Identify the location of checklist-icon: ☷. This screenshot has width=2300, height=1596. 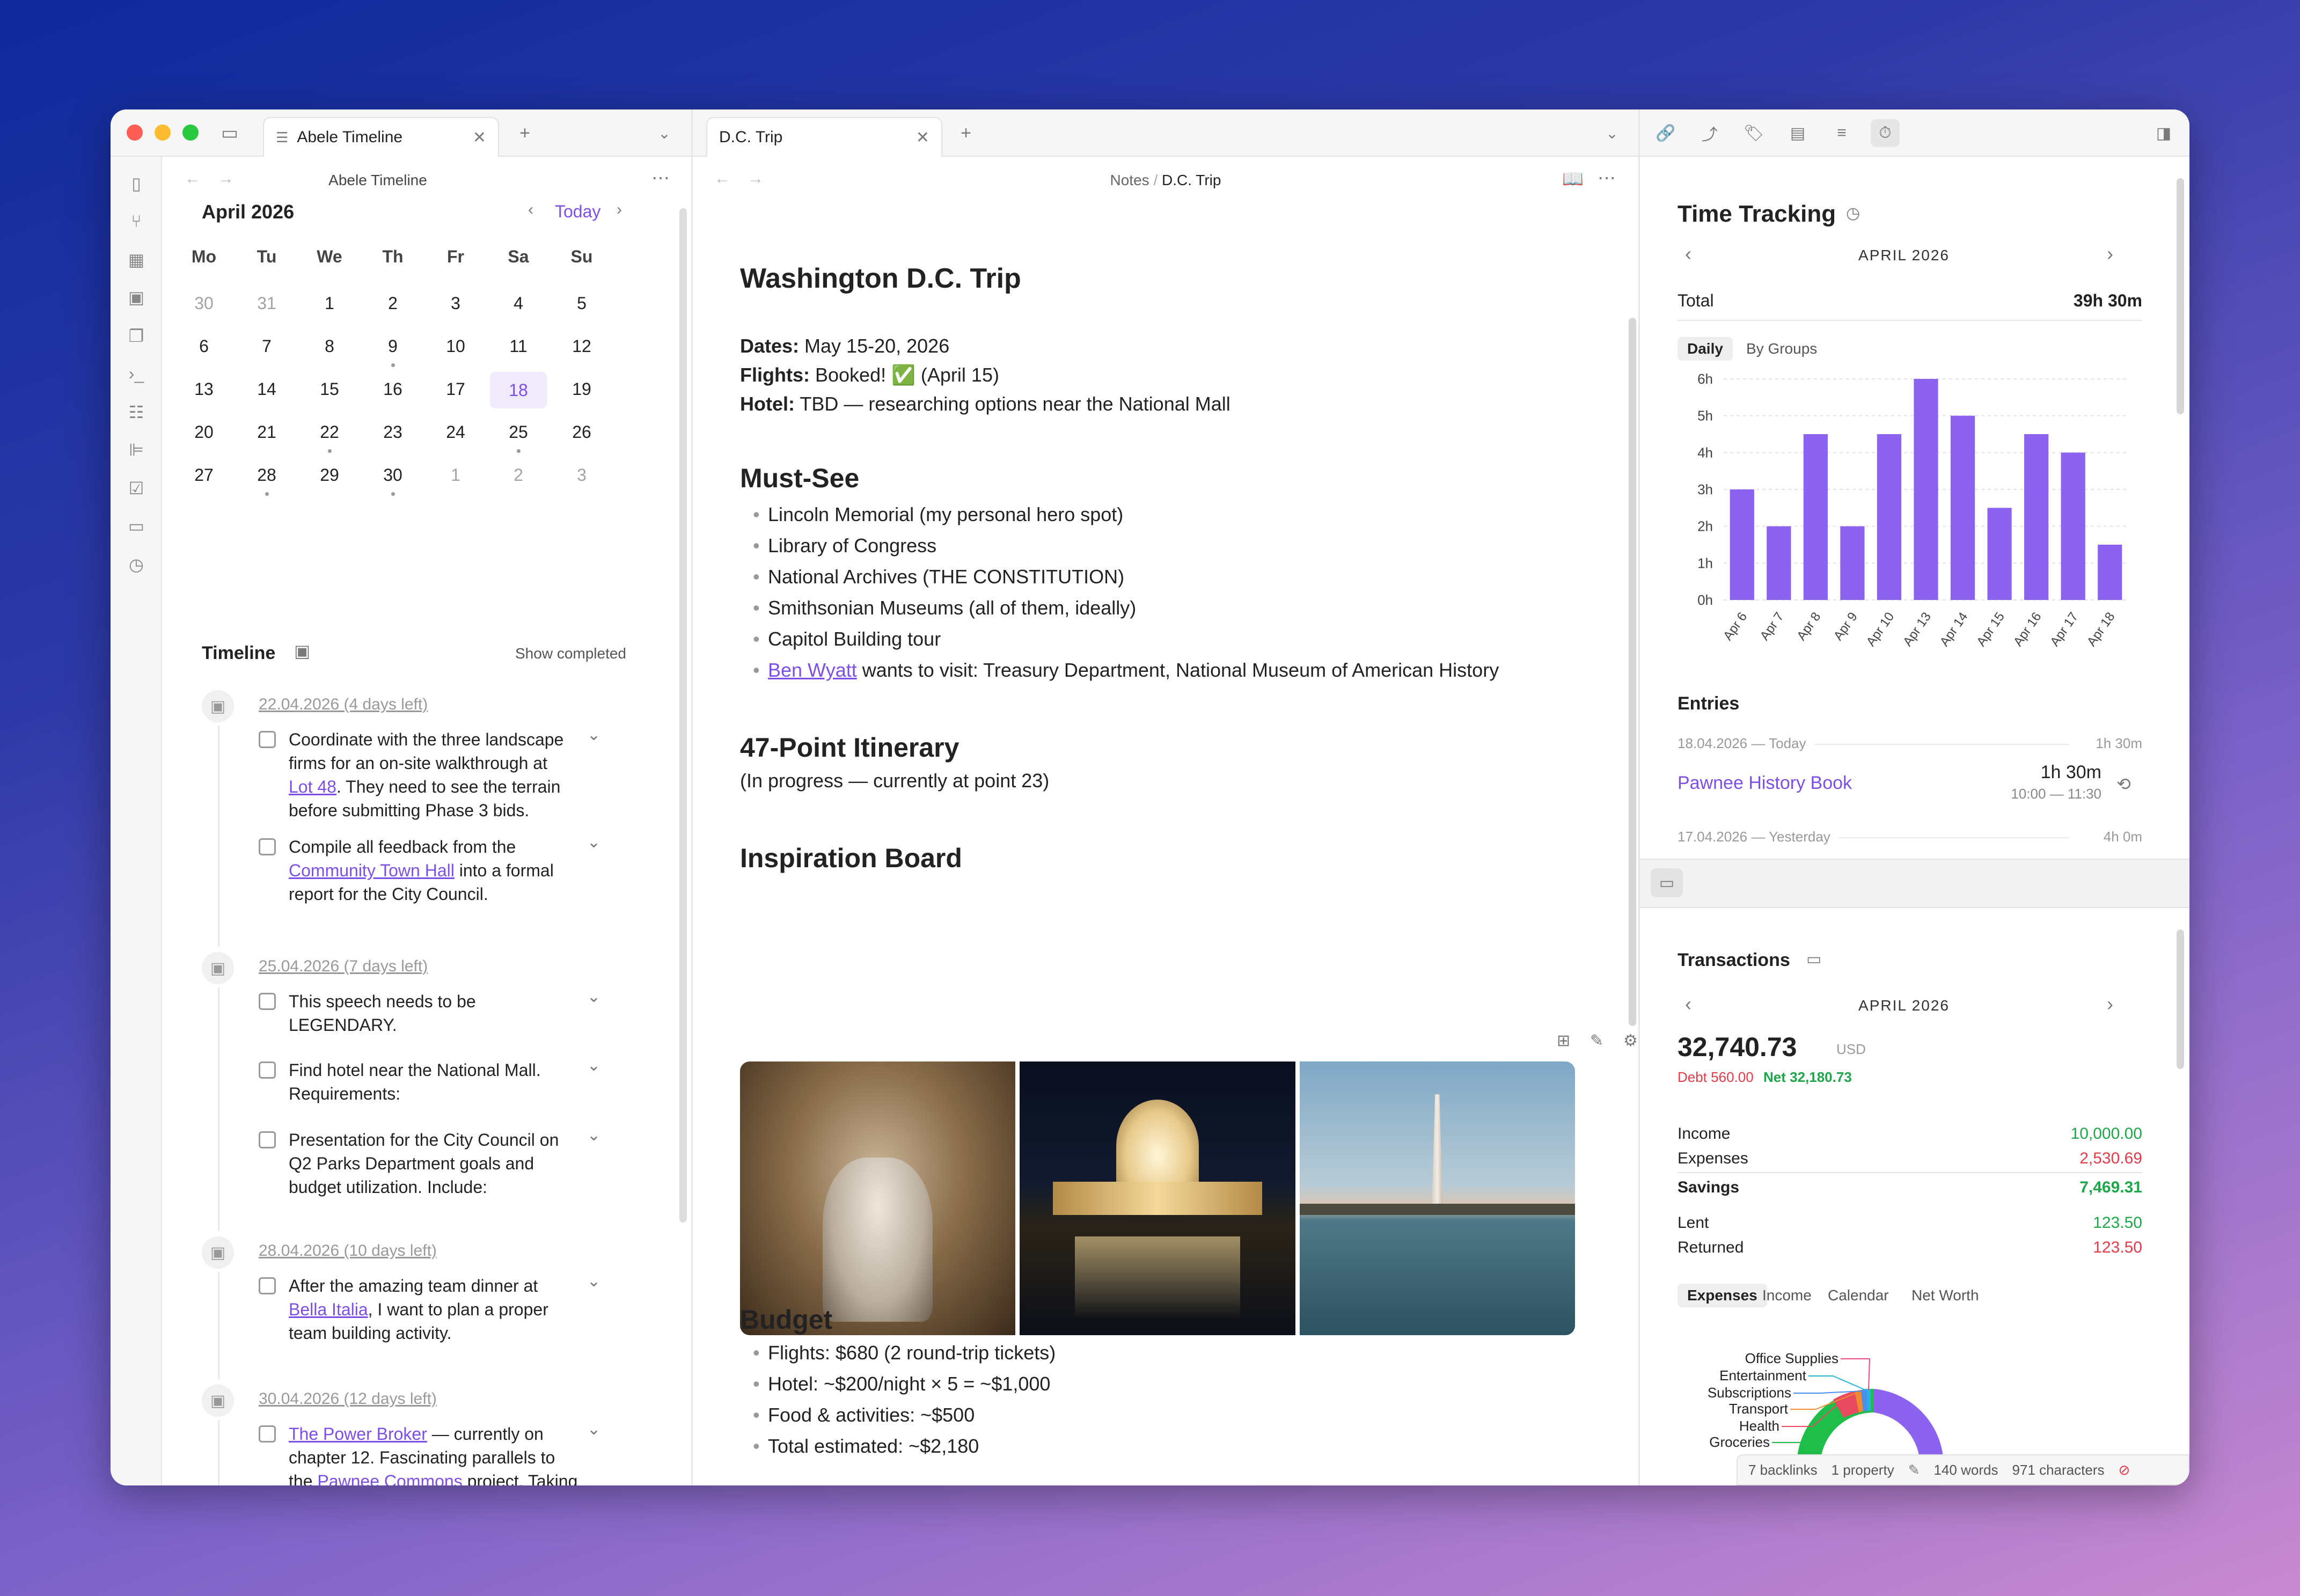
(136, 412).